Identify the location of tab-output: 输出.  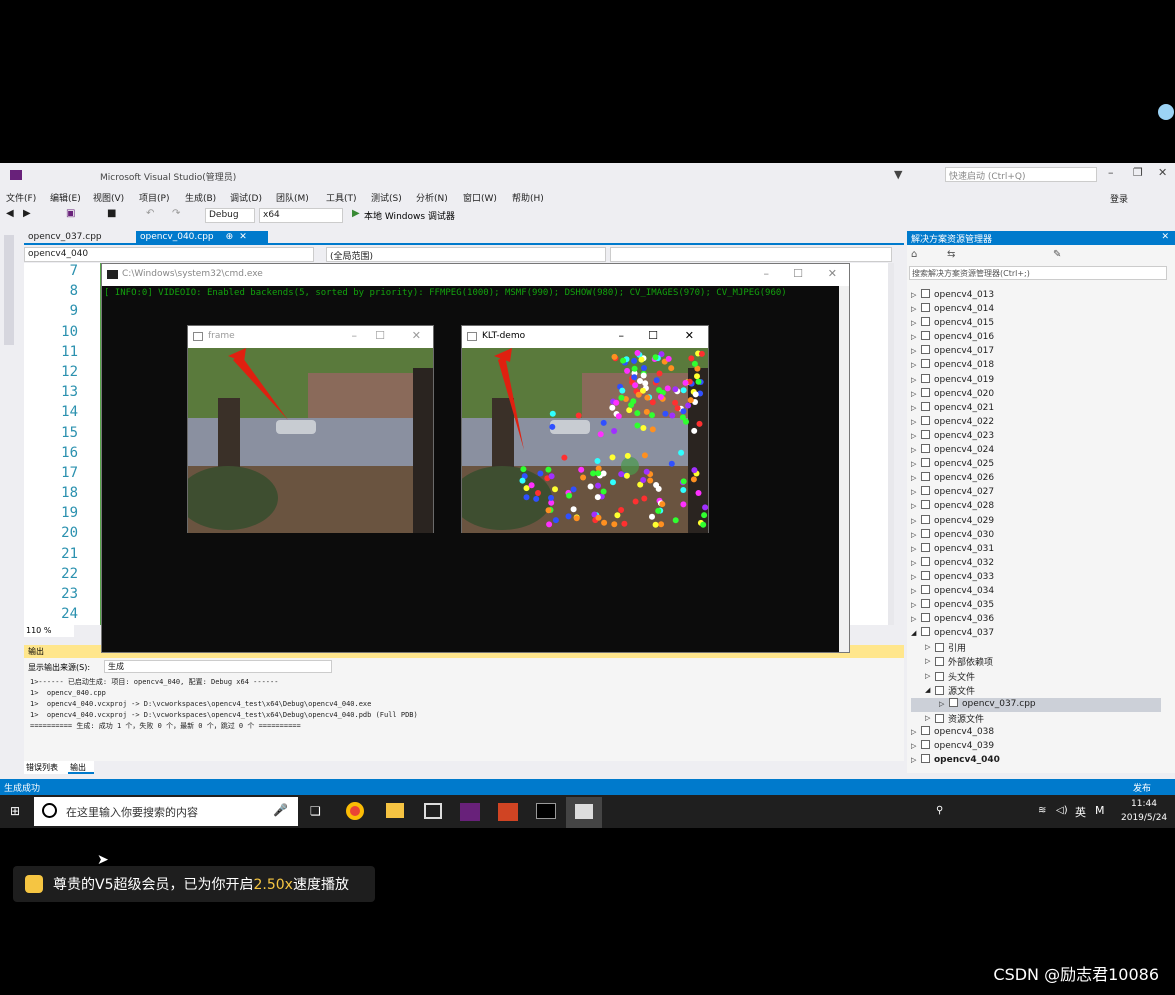
(81, 767).